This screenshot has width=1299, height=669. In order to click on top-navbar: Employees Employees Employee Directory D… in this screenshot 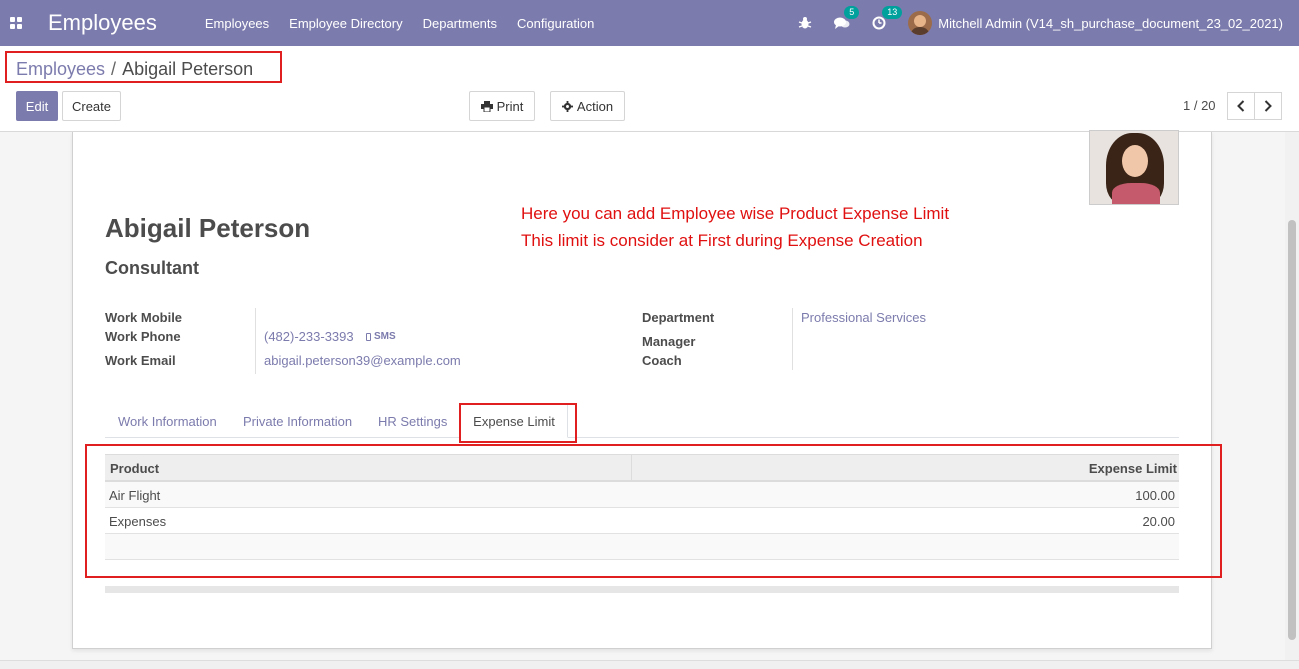, I will do `click(649, 23)`.